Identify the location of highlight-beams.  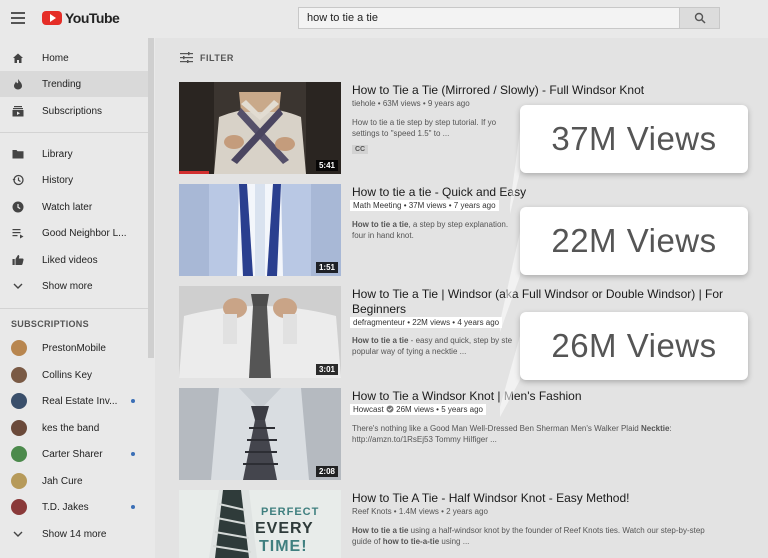
(510, 273).